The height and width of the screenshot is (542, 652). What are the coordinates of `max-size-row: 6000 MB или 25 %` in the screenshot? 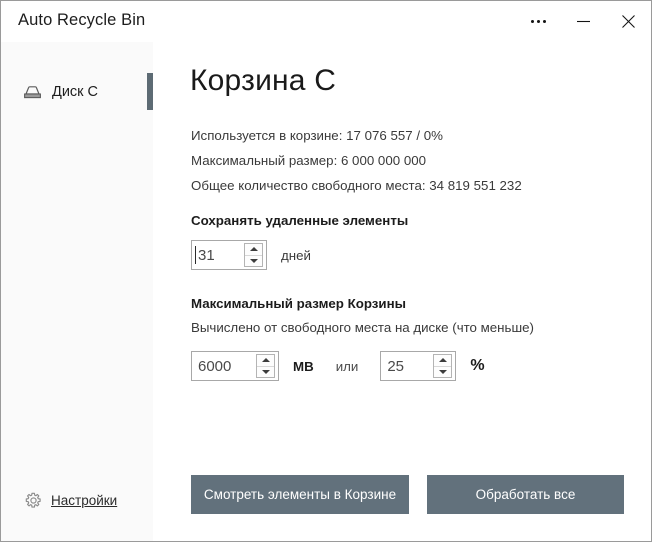 It's located at (338, 366).